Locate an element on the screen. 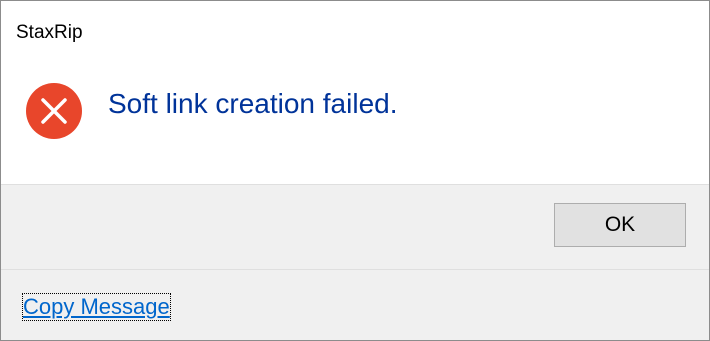 The width and height of the screenshot is (710, 341). error-message: Soft link creation failed. is located at coordinates (253, 103).